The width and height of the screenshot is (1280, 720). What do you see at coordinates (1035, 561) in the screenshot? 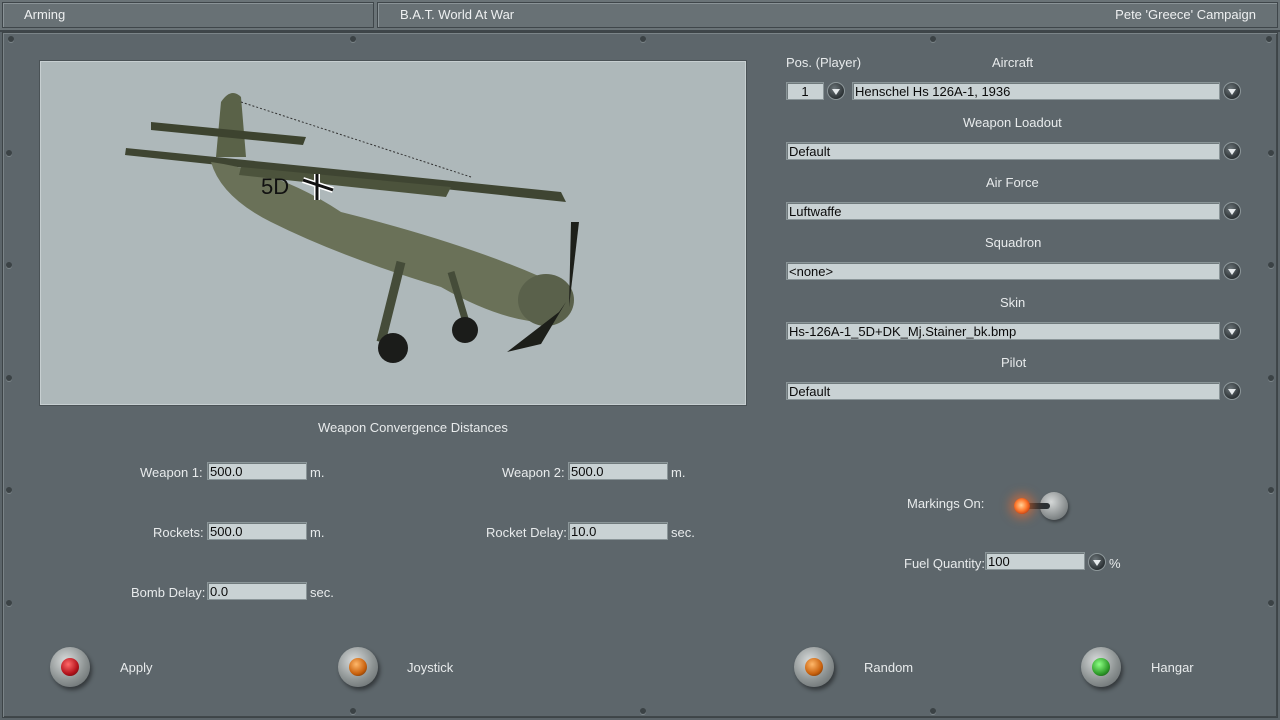
I see `fuel-select: 100` at bounding box center [1035, 561].